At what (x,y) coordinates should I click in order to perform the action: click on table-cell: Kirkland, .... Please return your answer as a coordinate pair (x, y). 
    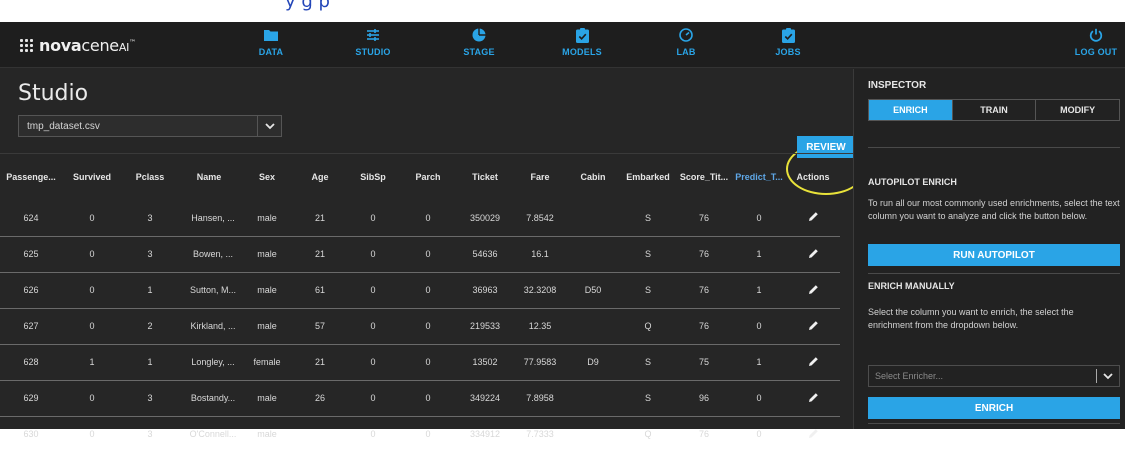
    Looking at the image, I should click on (213, 326).